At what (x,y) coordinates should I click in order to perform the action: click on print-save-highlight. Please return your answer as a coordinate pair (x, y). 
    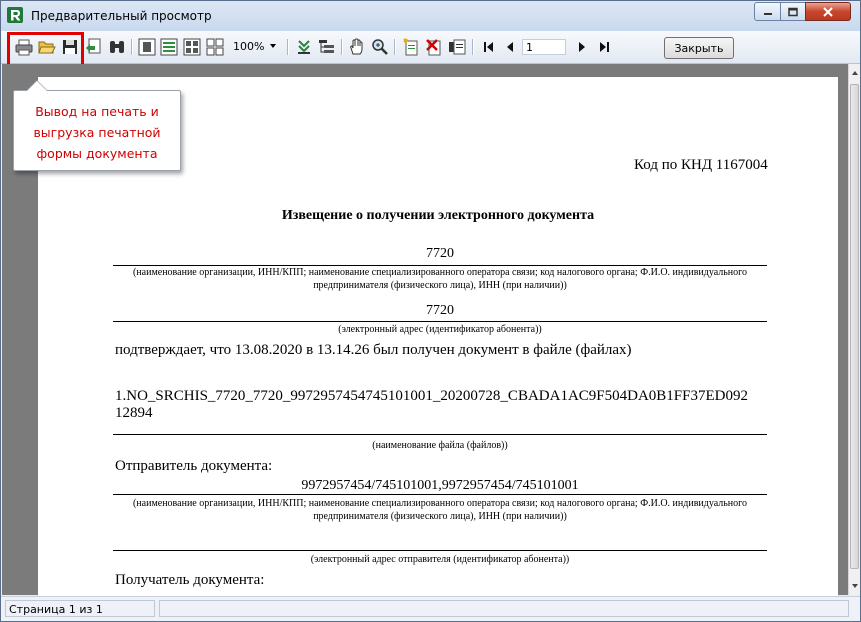
    Looking at the image, I should click on (45, 49).